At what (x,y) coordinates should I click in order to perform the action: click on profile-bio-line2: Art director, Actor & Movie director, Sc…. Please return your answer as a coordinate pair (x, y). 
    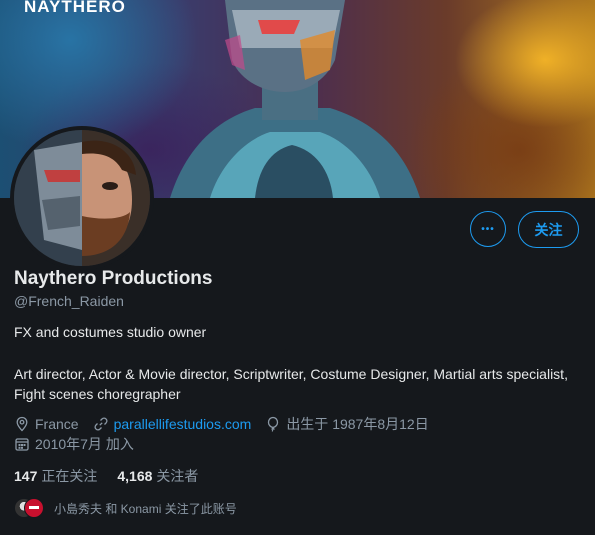
    Looking at the image, I should click on (291, 384).